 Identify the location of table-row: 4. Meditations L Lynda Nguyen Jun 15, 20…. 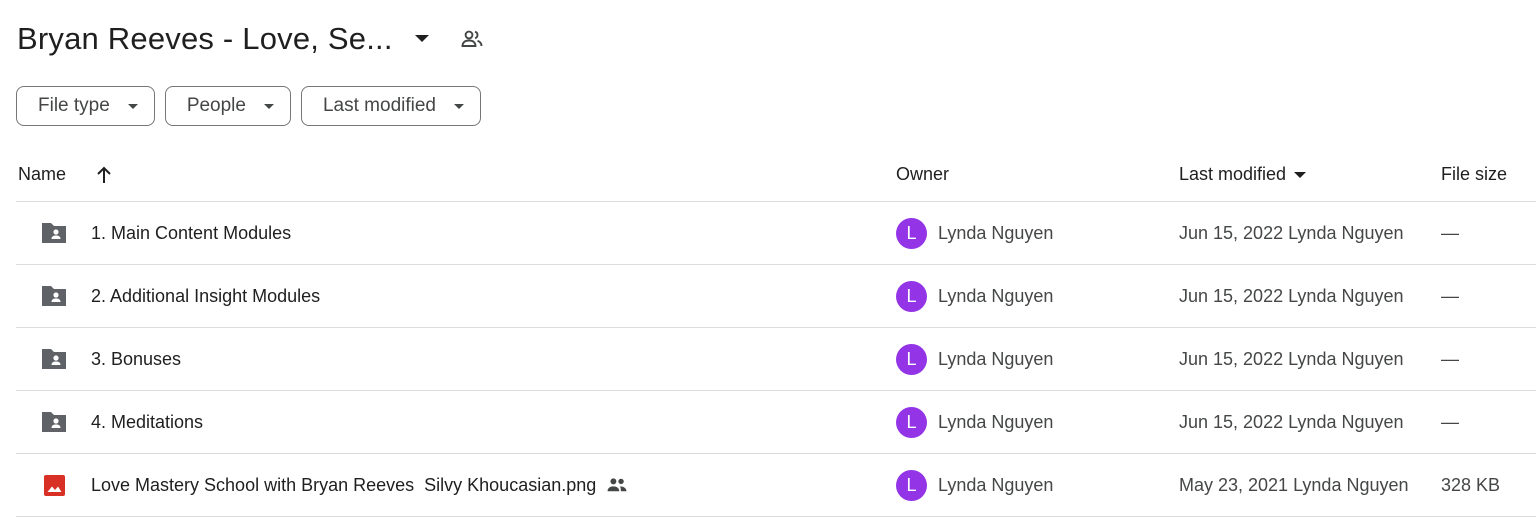
(776, 422).